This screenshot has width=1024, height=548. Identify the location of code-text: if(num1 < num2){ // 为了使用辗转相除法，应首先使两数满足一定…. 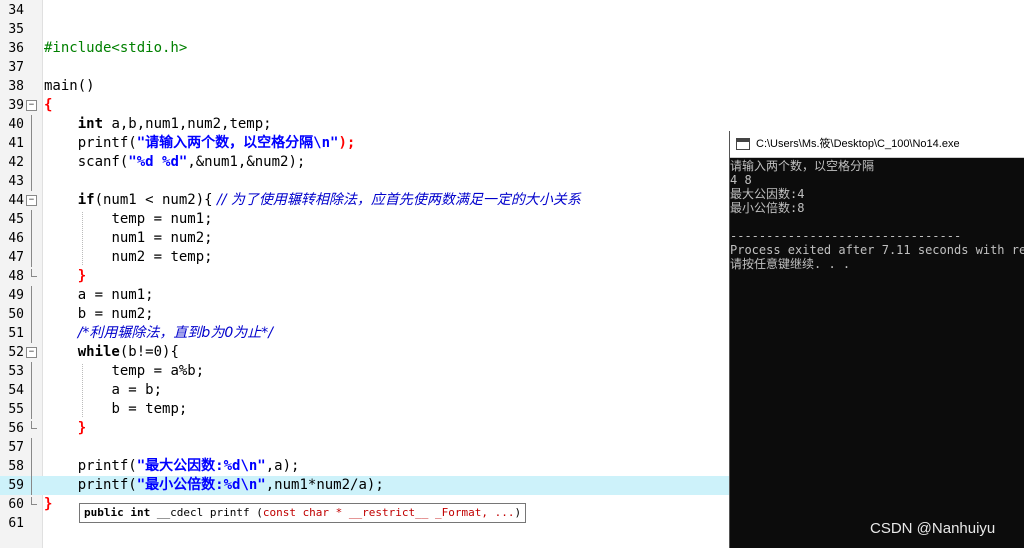
(329, 200).